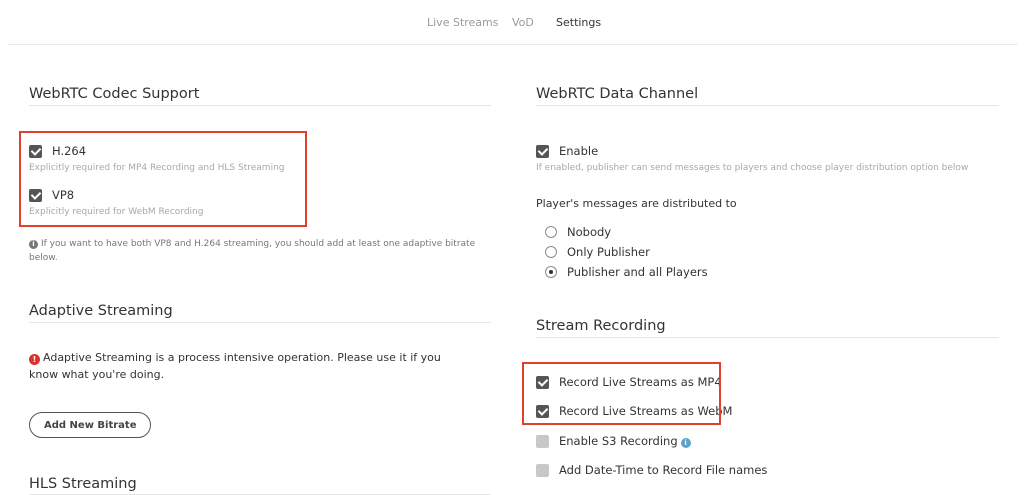  I want to click on adaptive-section-title: Adaptive Streaming, so click(101, 311).